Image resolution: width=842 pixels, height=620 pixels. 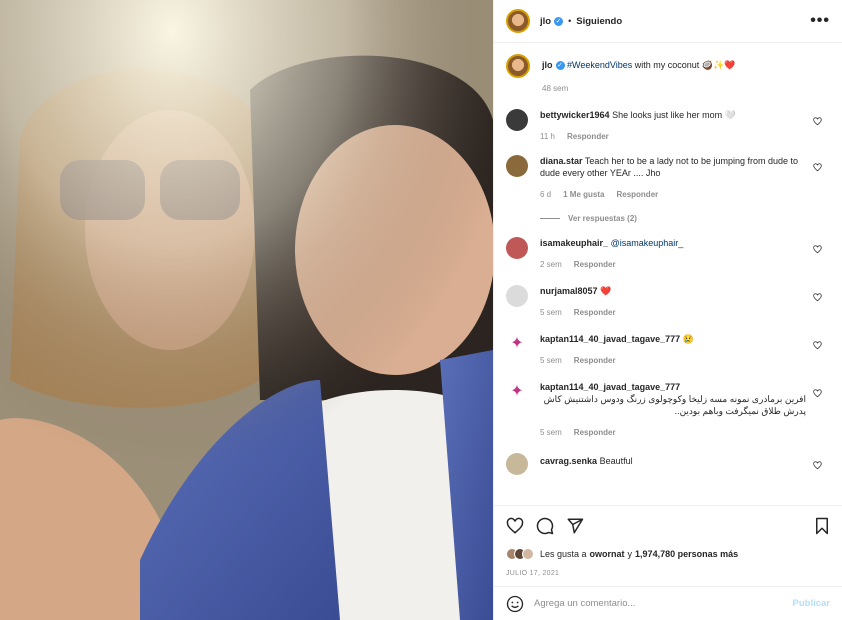 I want to click on commenter-username: diana.star, so click(x=561, y=161).